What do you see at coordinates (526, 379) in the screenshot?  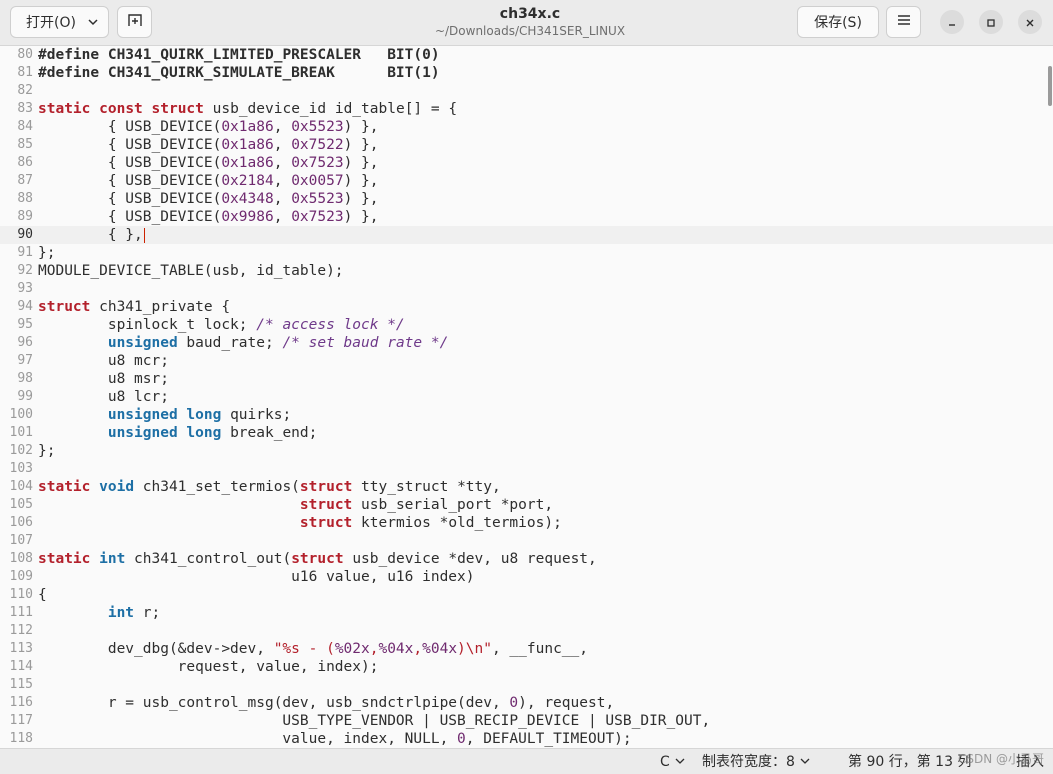 I see `code-line: 98 u8 msr;` at bounding box center [526, 379].